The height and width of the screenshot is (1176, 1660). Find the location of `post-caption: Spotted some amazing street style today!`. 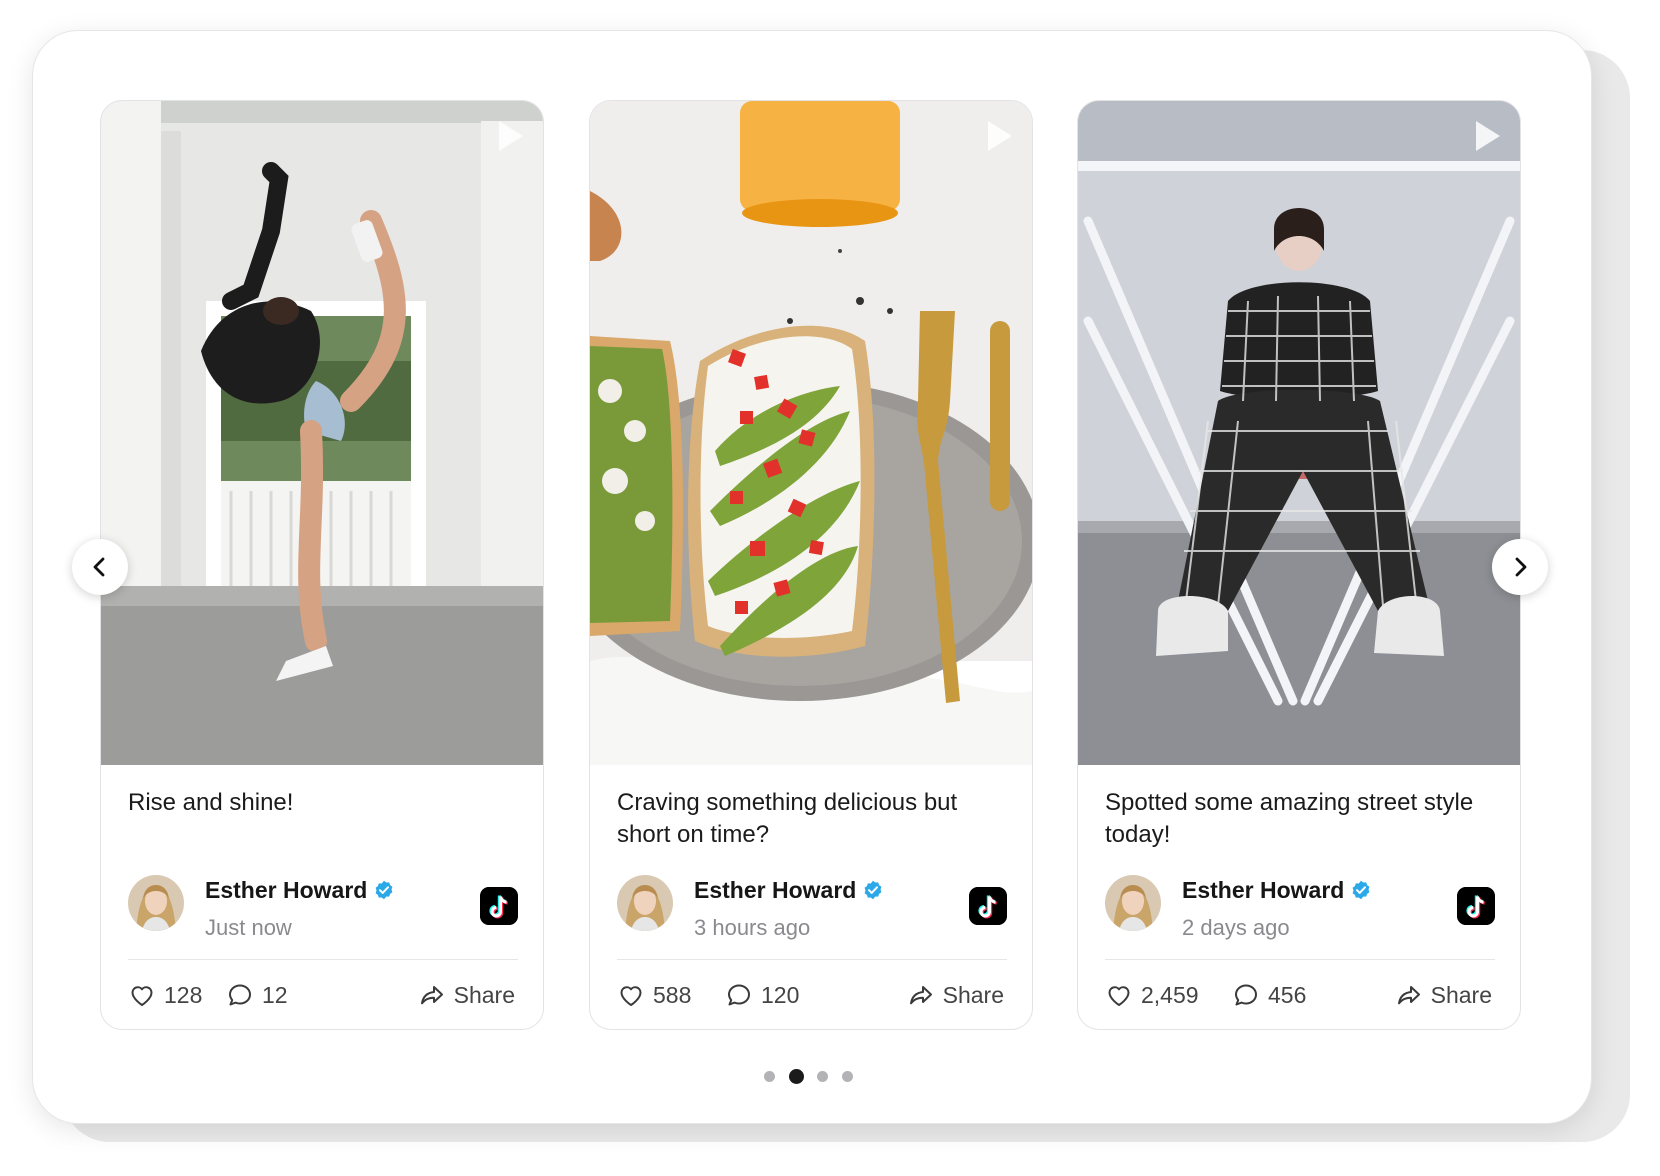

post-caption: Spotted some amazing street style today! is located at coordinates (1289, 818).